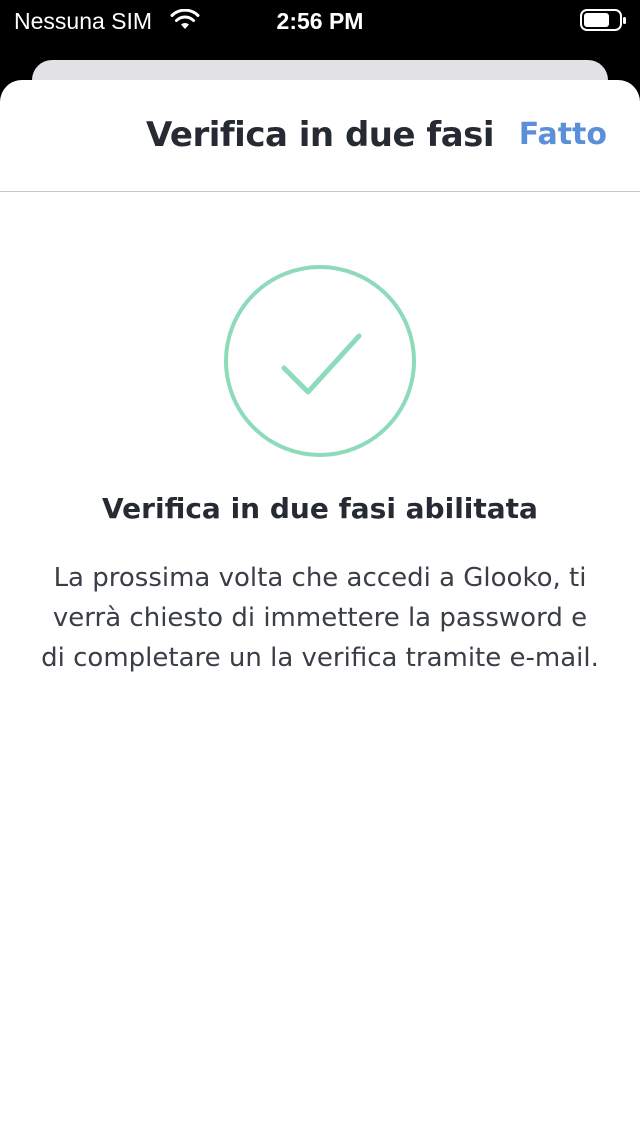  I want to click on battery-icon, so click(603, 20).